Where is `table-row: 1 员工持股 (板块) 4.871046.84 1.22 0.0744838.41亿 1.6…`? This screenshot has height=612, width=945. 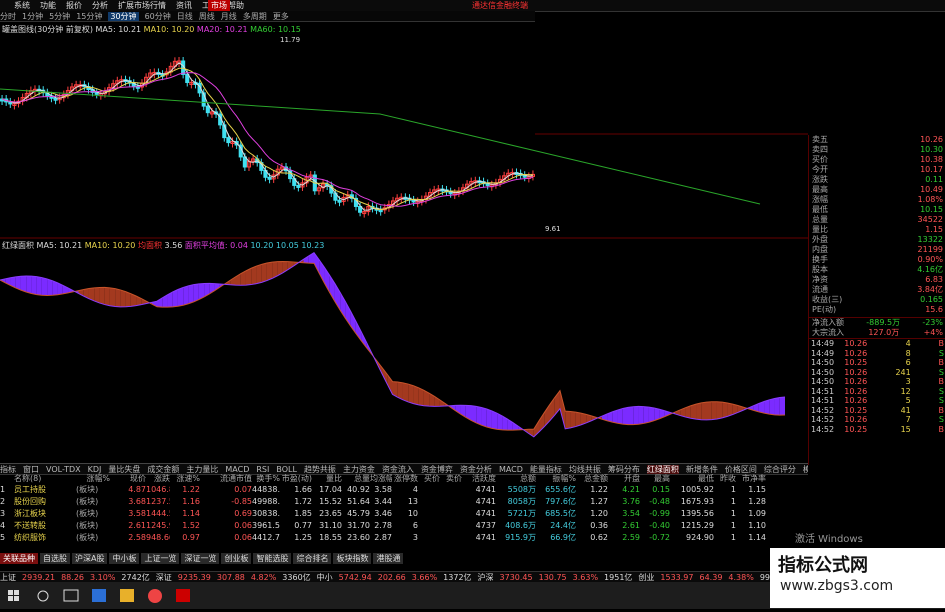 table-row: 1 员工持股 (板块) 4.871046.84 1.22 0.0744838.41亿 1.6… is located at coordinates (404, 490).